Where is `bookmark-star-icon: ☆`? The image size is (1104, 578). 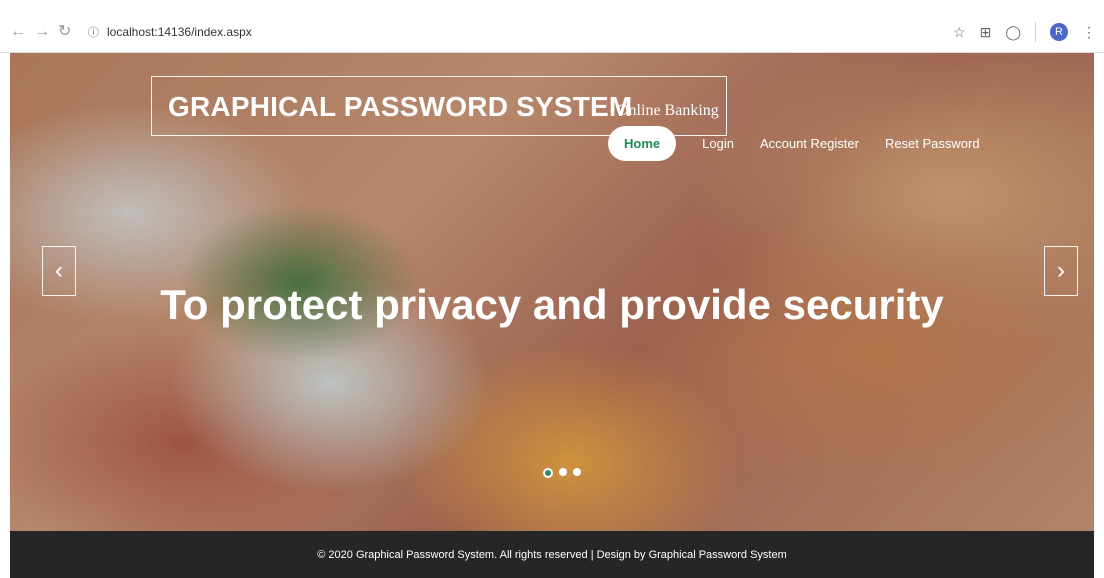
bookmark-star-icon: ☆ is located at coordinates (959, 32).